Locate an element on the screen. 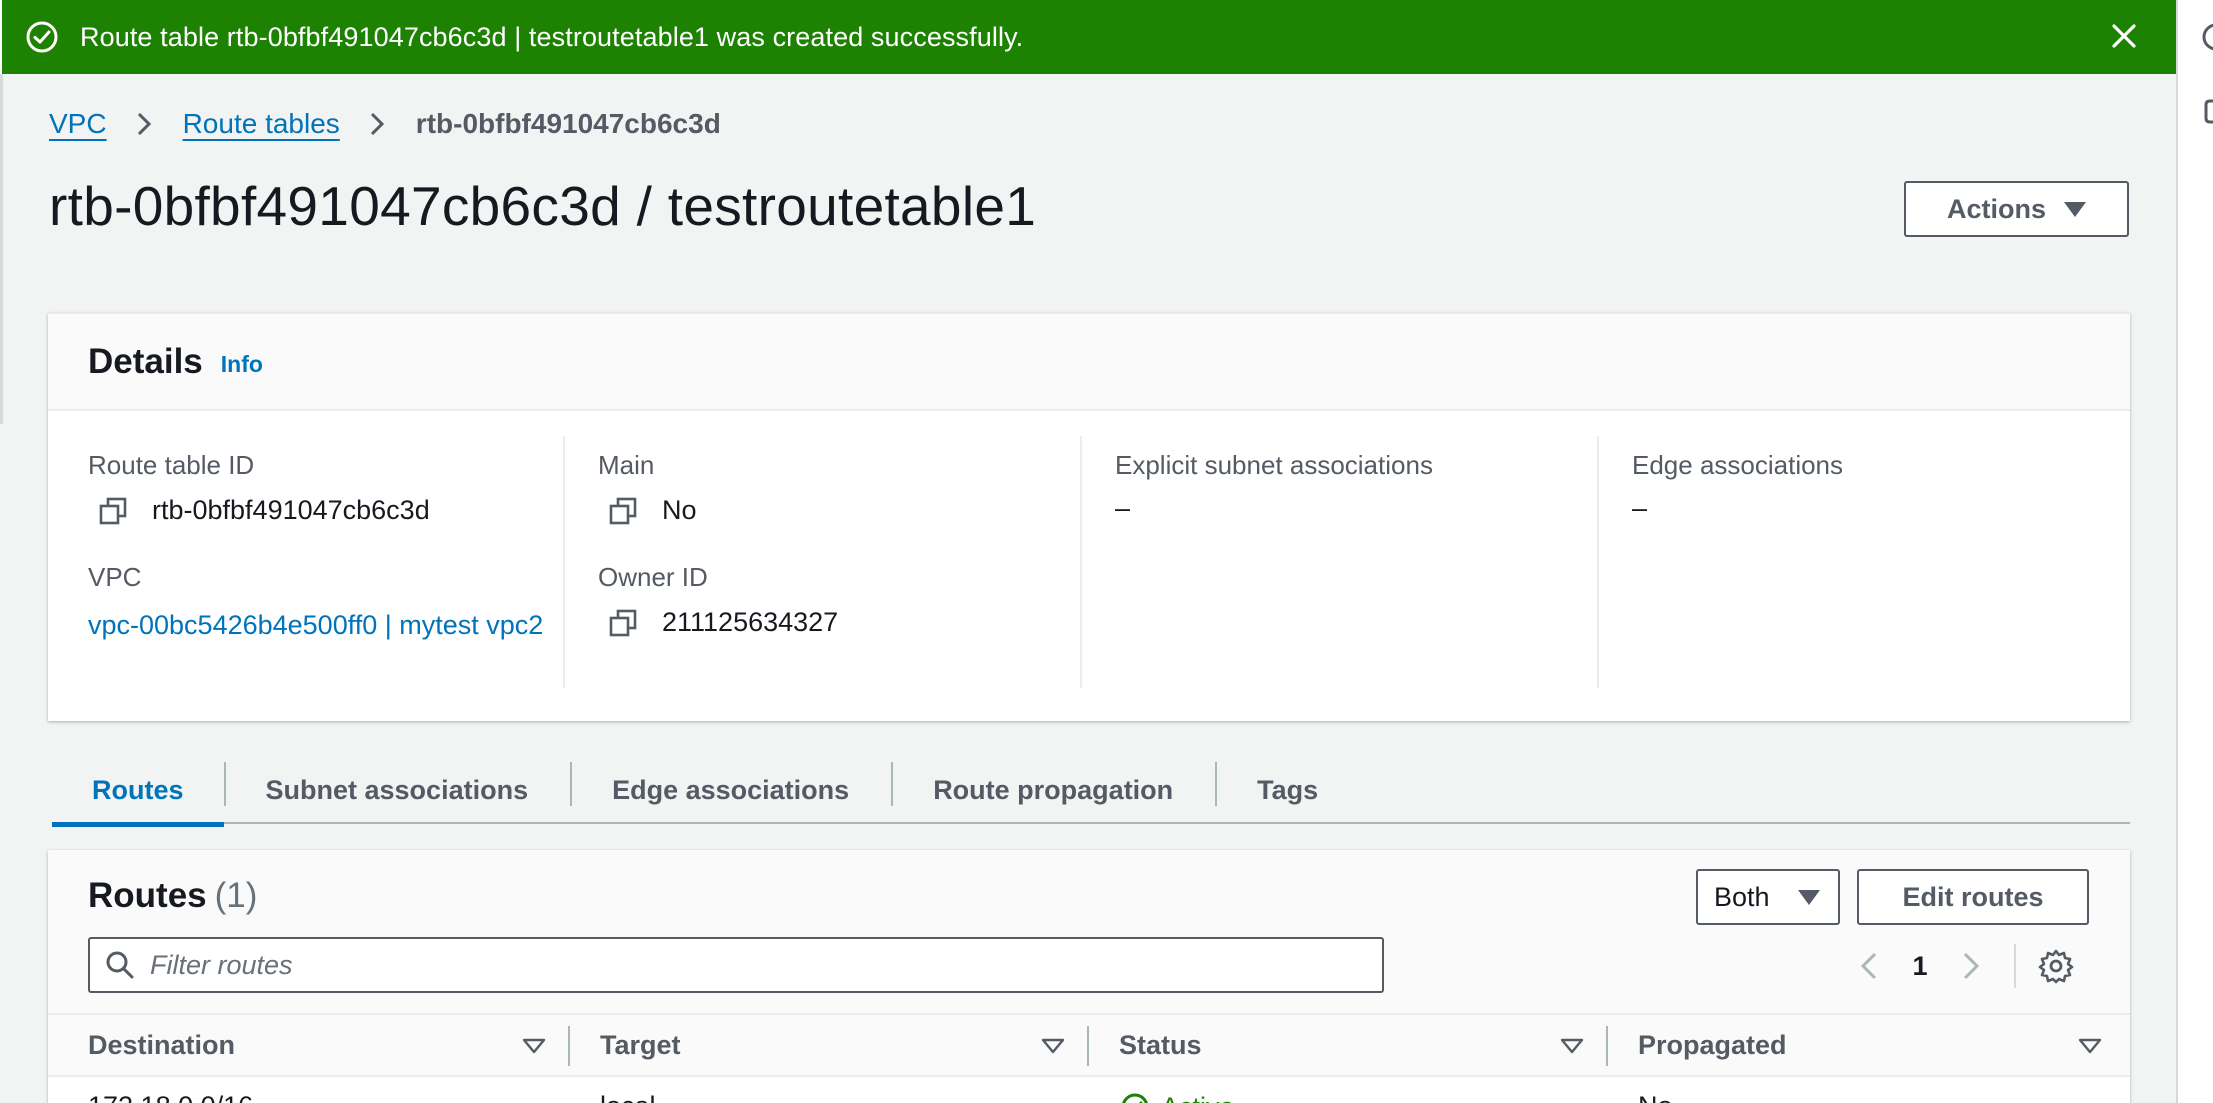 The width and height of the screenshot is (2213, 1103). info-link: Info is located at coordinates (242, 364).